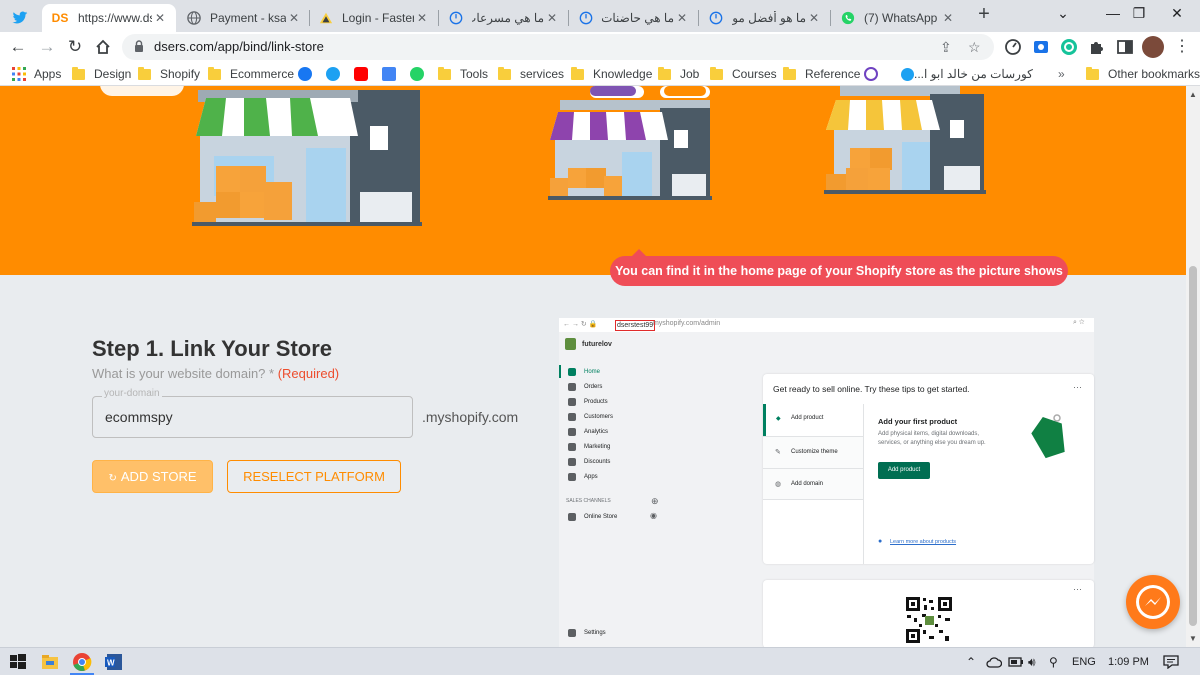  Describe the element at coordinates (974, 47) in the screenshot. I see `bookmark-star-icon: ☆` at that location.